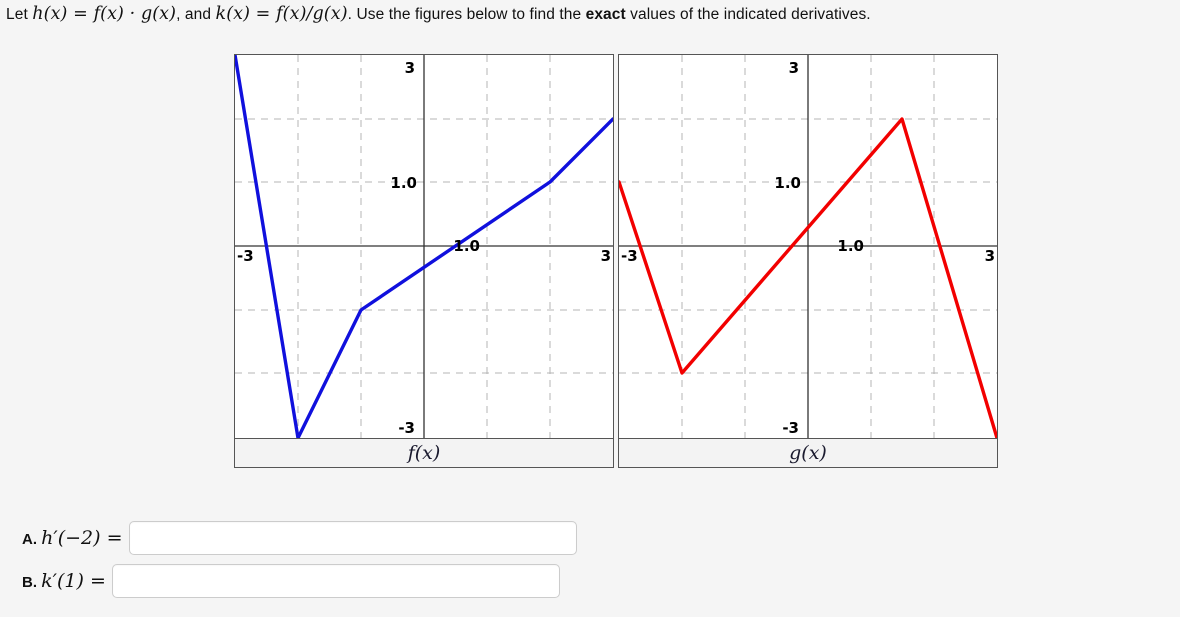  What do you see at coordinates (787, 183) in the screenshot?
I see `tick-yaxis-g: 1.0` at bounding box center [787, 183].